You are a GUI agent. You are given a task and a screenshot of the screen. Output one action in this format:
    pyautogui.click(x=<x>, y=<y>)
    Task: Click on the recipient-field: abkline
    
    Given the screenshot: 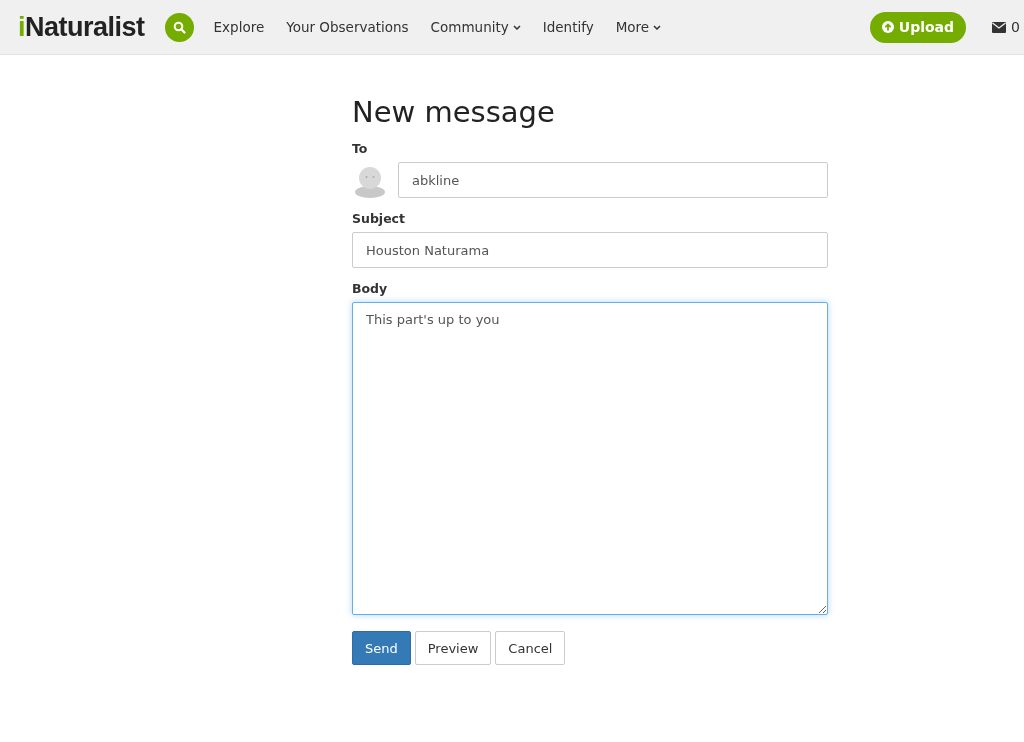 What is the action you would take?
    pyautogui.click(x=613, y=180)
    